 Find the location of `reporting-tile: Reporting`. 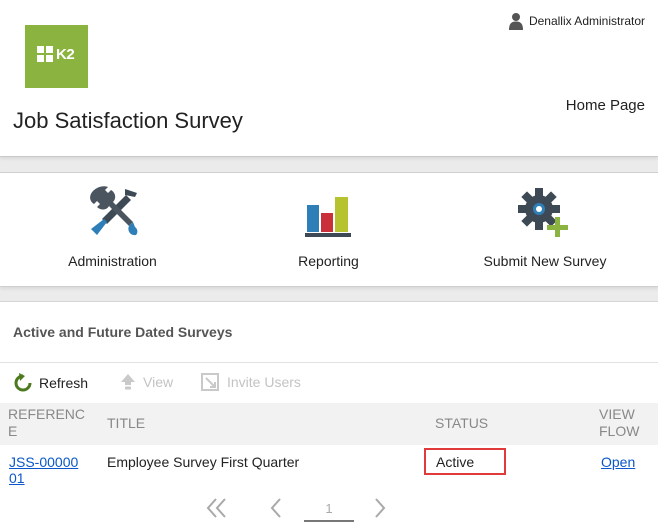

reporting-tile: Reporting is located at coordinates (328, 229).